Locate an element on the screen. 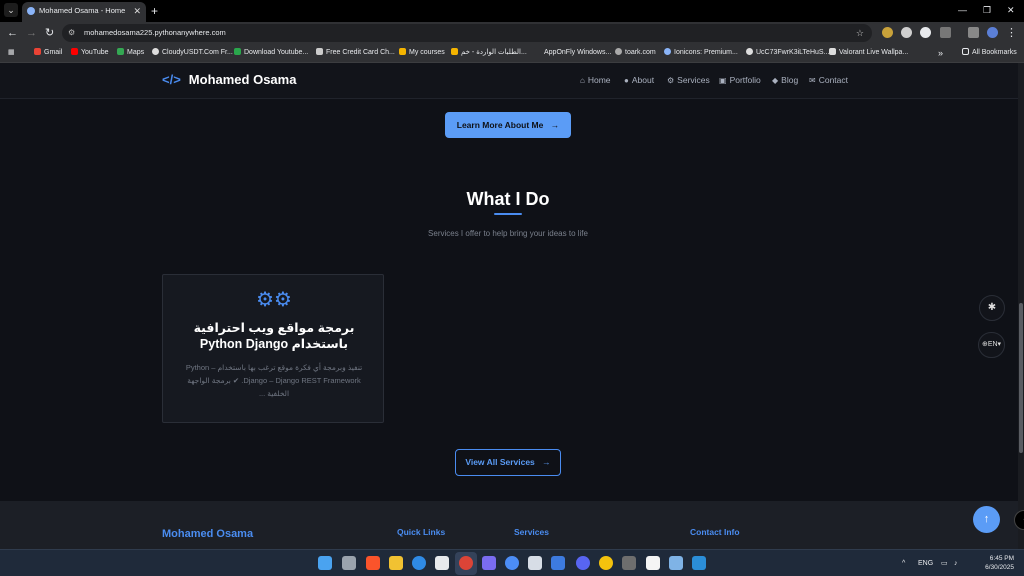 The width and height of the screenshot is (1024, 576). nav-services: ⚙ Services is located at coordinates (688, 80).